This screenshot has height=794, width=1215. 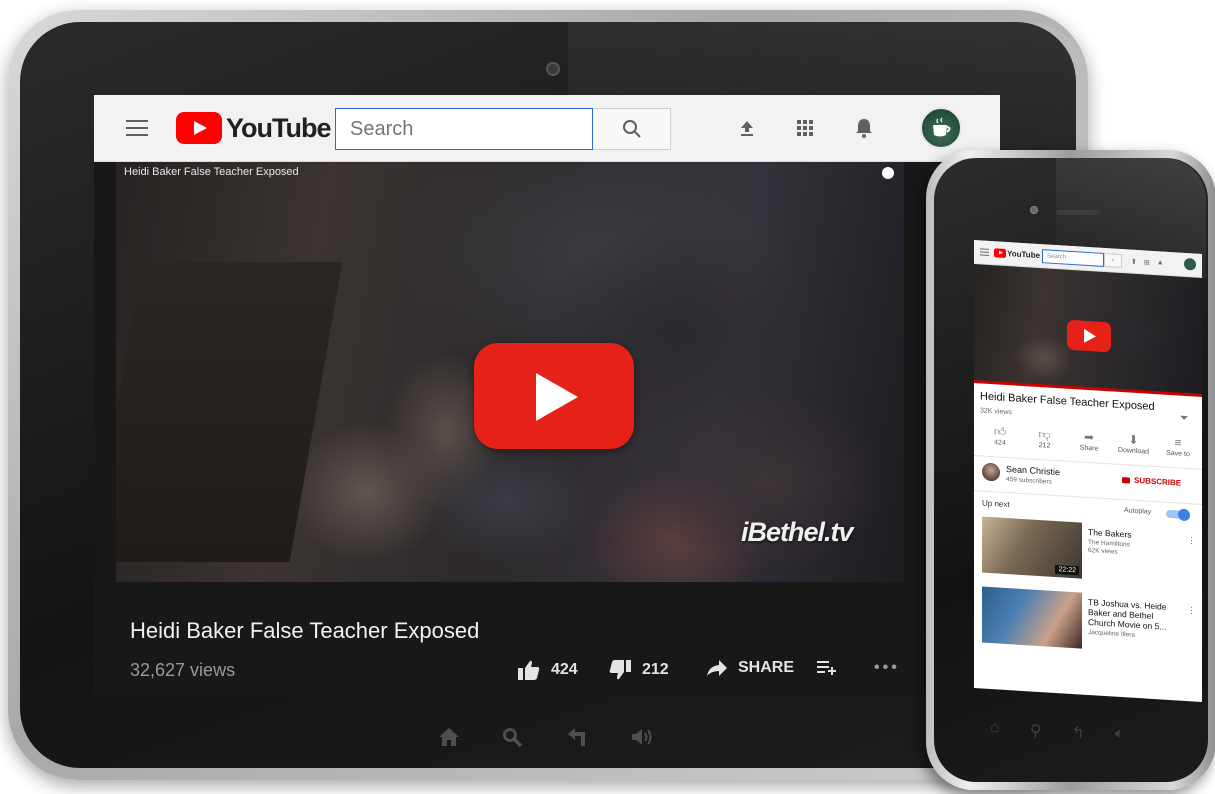 What do you see at coordinates (278, 127) in the screenshot?
I see `youtube-logo-text: YouTube` at bounding box center [278, 127].